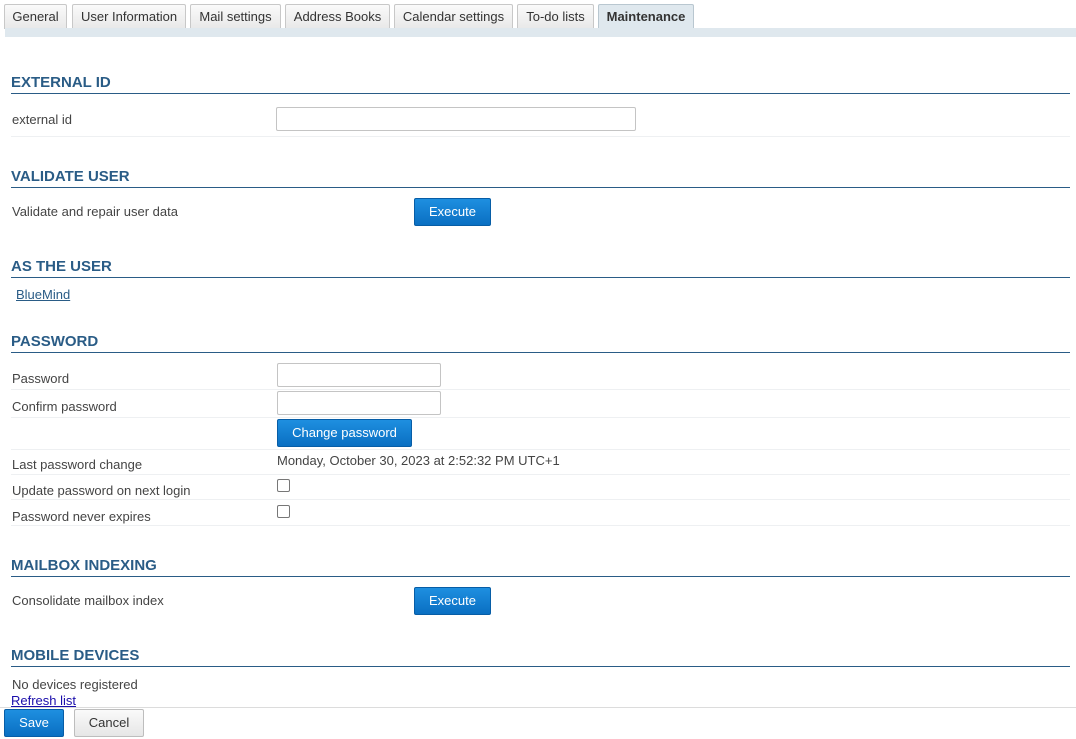 The height and width of the screenshot is (739, 1076). What do you see at coordinates (42, 119) in the screenshot?
I see `external-id-label: external id` at bounding box center [42, 119].